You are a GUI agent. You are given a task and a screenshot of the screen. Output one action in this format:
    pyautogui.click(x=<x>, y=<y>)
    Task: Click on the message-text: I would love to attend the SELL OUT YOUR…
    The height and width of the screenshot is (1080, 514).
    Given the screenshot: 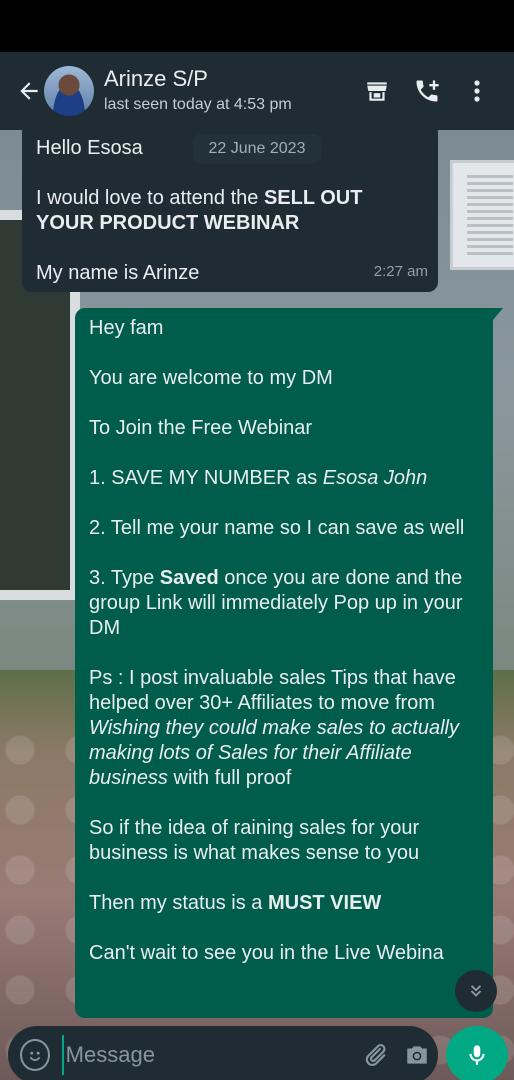 What is the action you would take?
    pyautogui.click(x=199, y=210)
    